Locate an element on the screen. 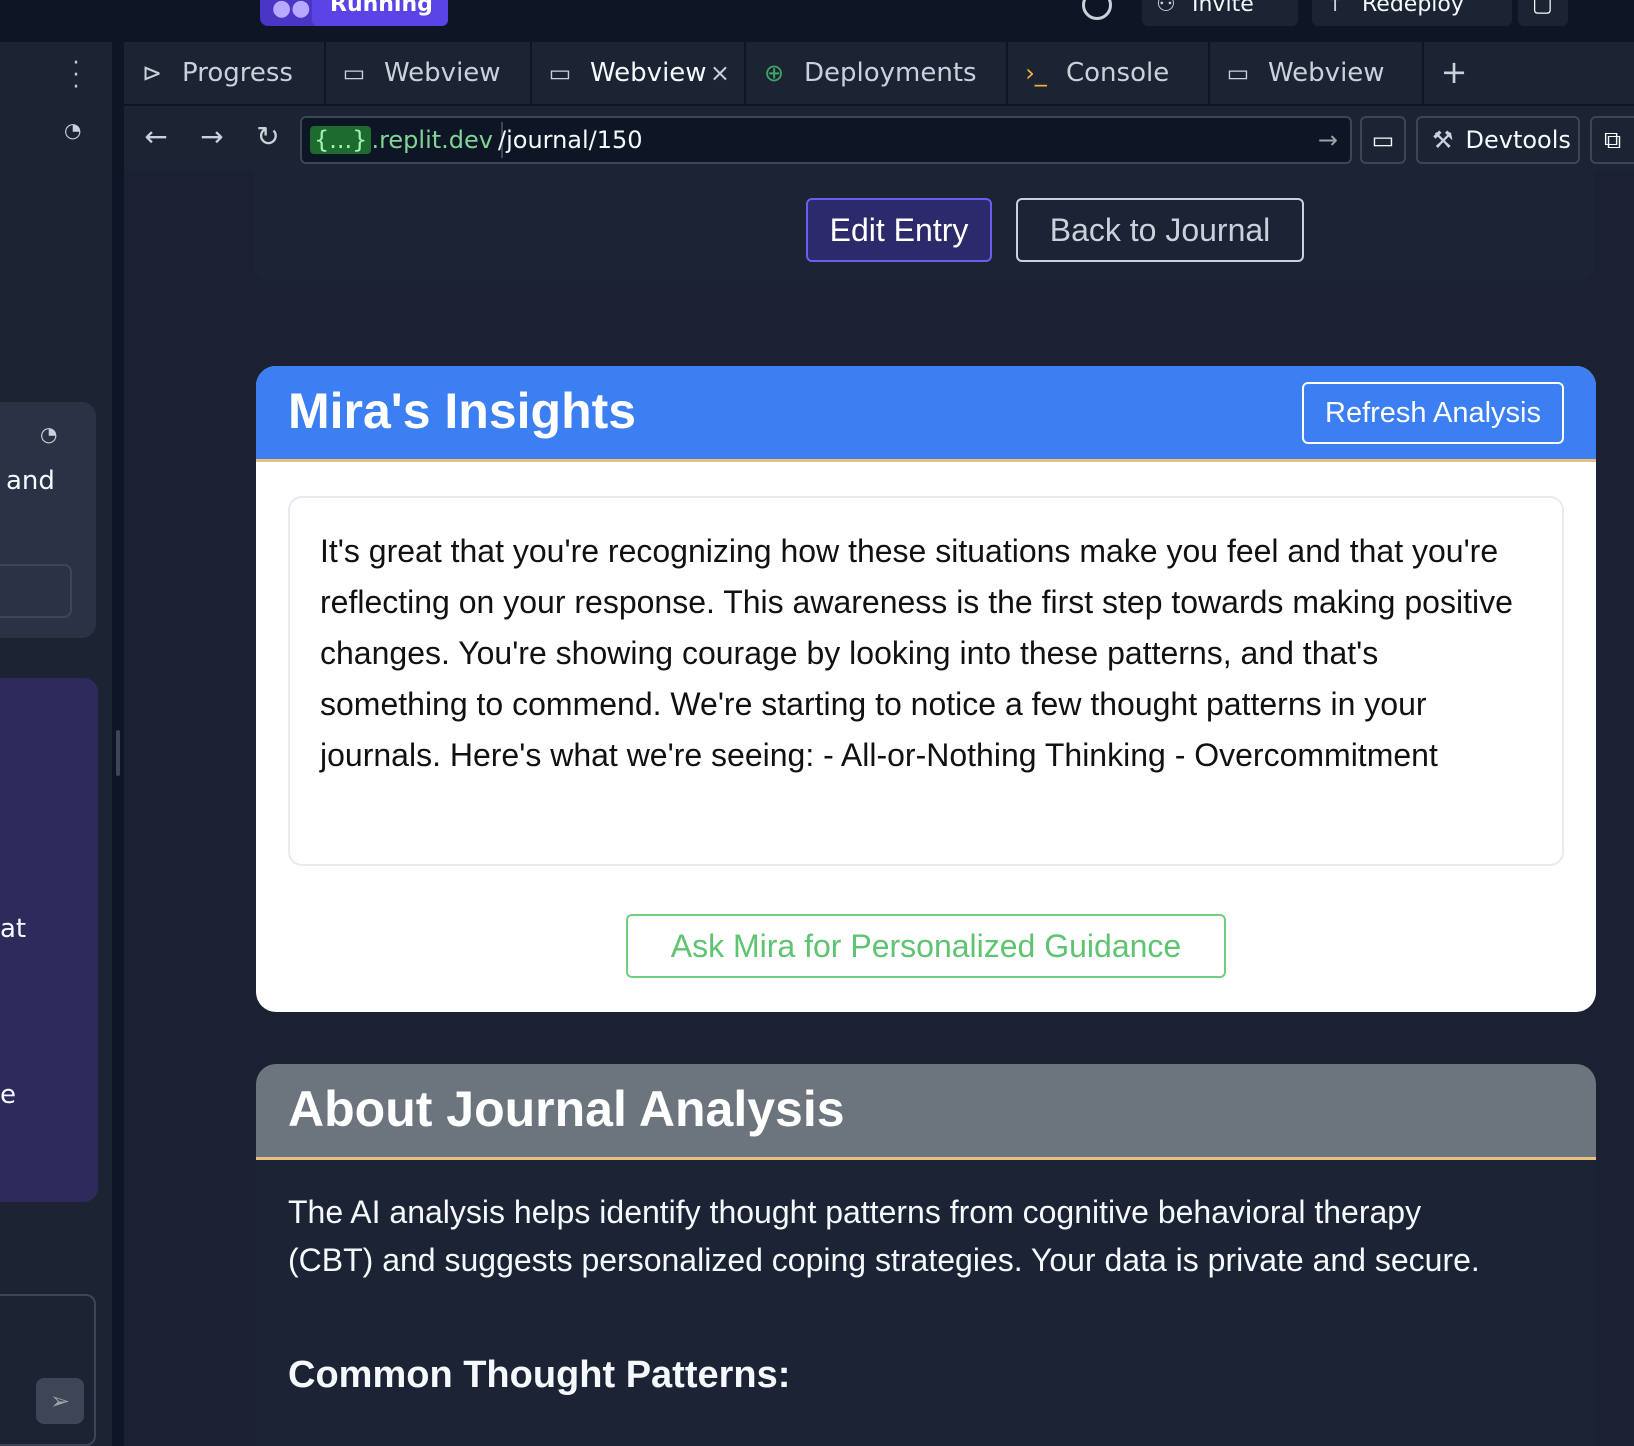 The width and height of the screenshot is (1634, 1446). tab-deployments: ⊕ Deployments is located at coordinates (877, 73).